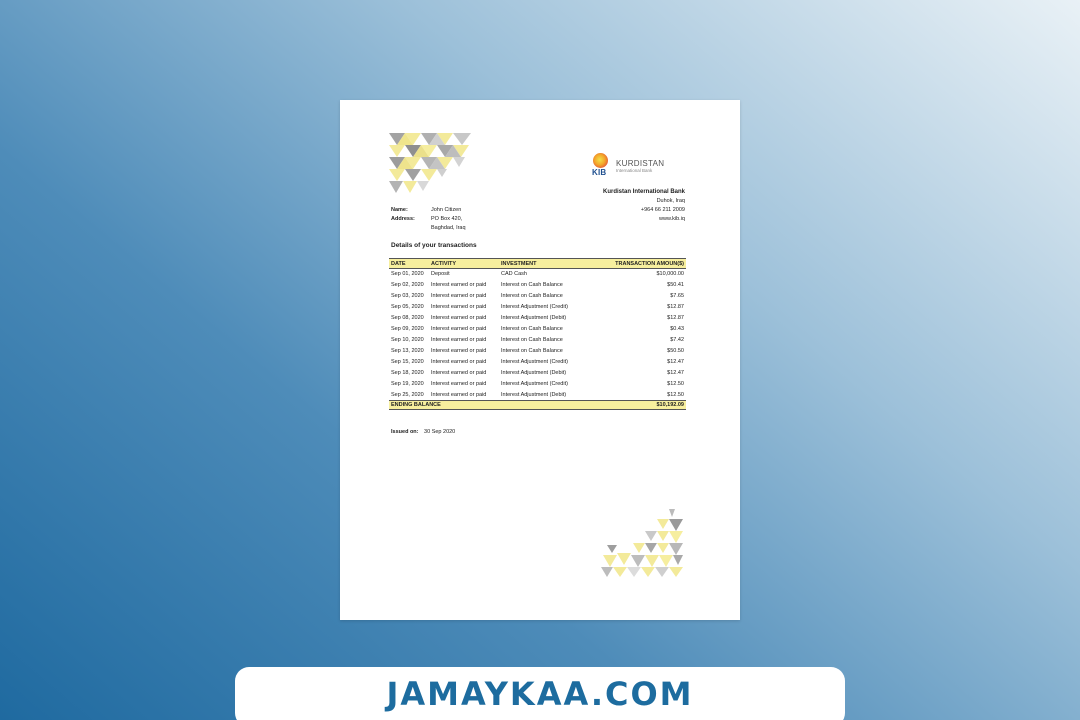  Describe the element at coordinates (634, 170) in the screenshot. I see `logo-subtitle: International Bank` at that location.